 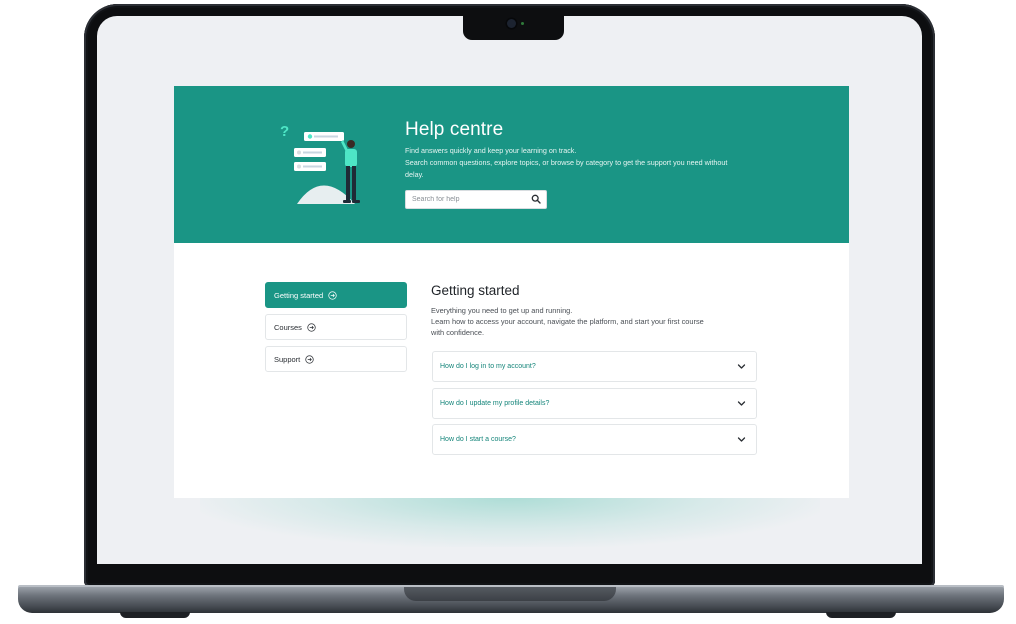 What do you see at coordinates (287, 359) in the screenshot?
I see `sidebar-item-label: Support` at bounding box center [287, 359].